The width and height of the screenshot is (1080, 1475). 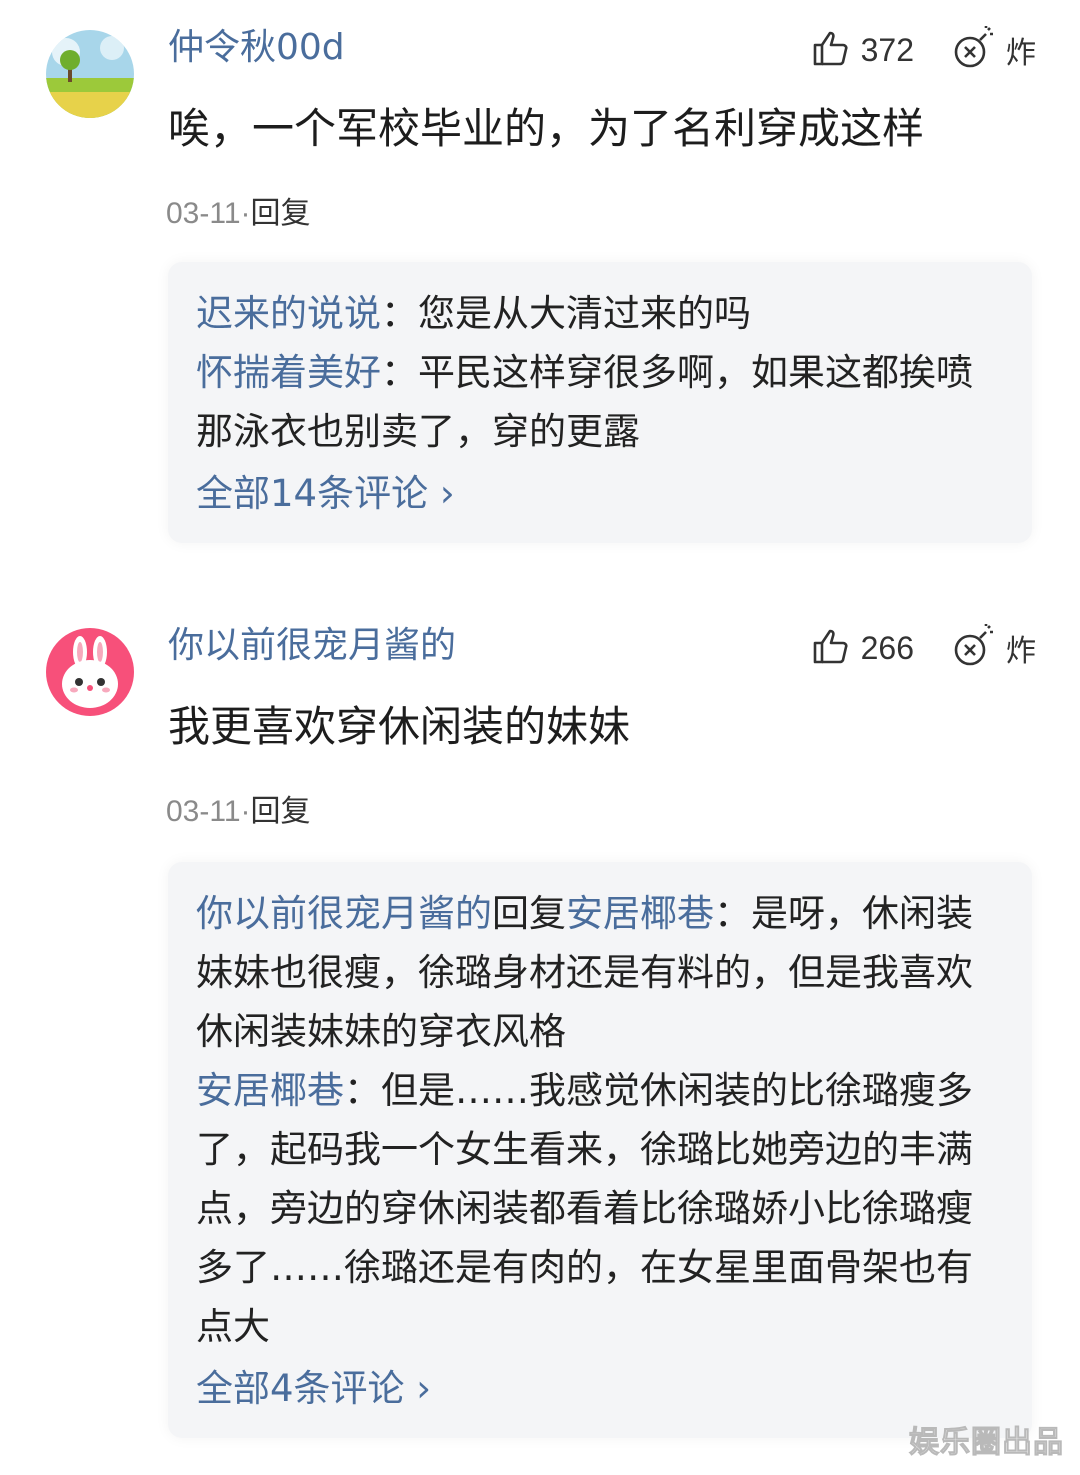 I want to click on view-all-replies-link: 全部14条评论 ›, so click(x=325, y=494).